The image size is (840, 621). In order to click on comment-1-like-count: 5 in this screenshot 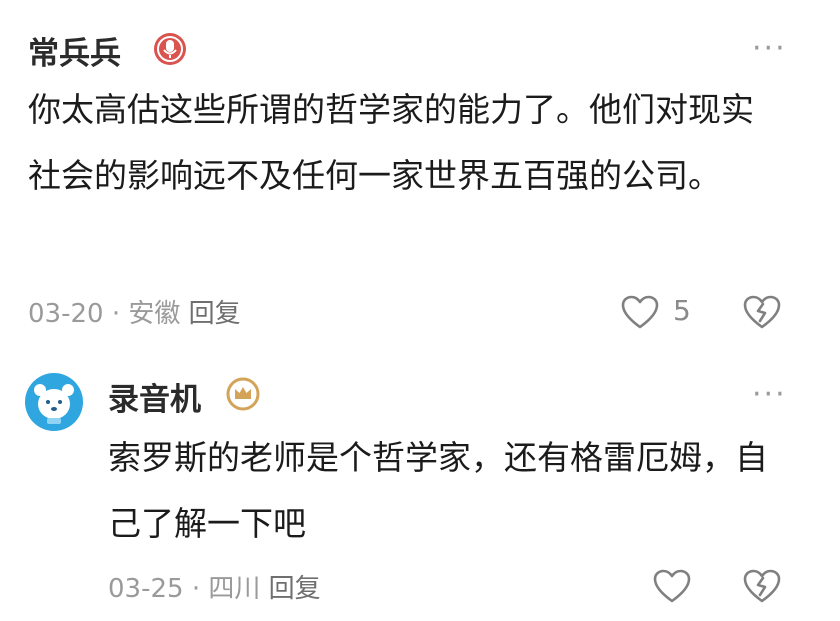, I will do `click(682, 310)`.